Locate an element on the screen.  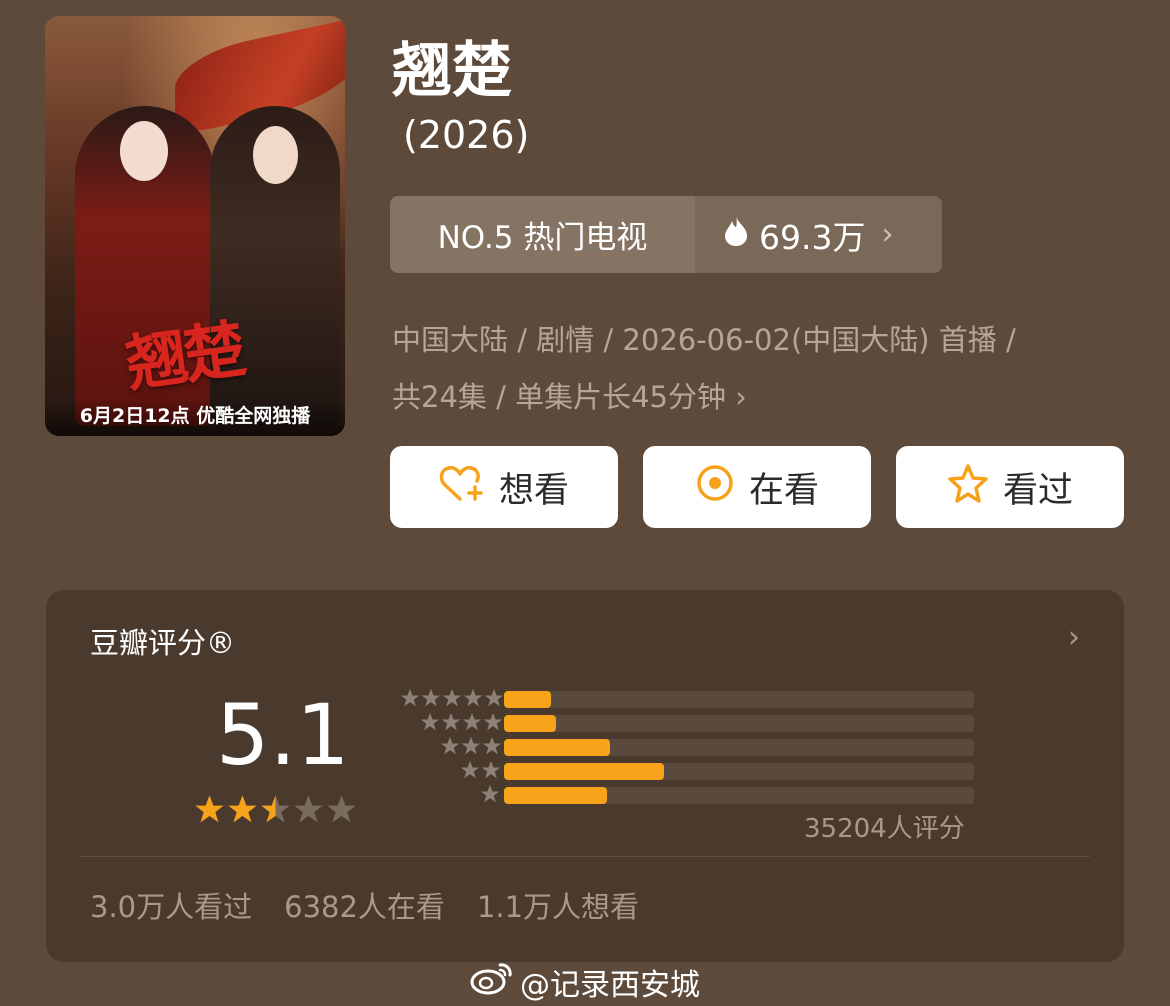
weibo-logo-icon is located at coordinates (492, 982).